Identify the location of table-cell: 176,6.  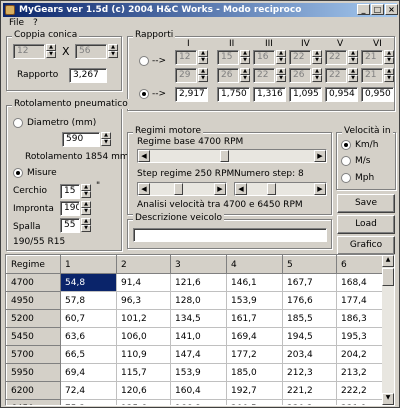
(309, 300).